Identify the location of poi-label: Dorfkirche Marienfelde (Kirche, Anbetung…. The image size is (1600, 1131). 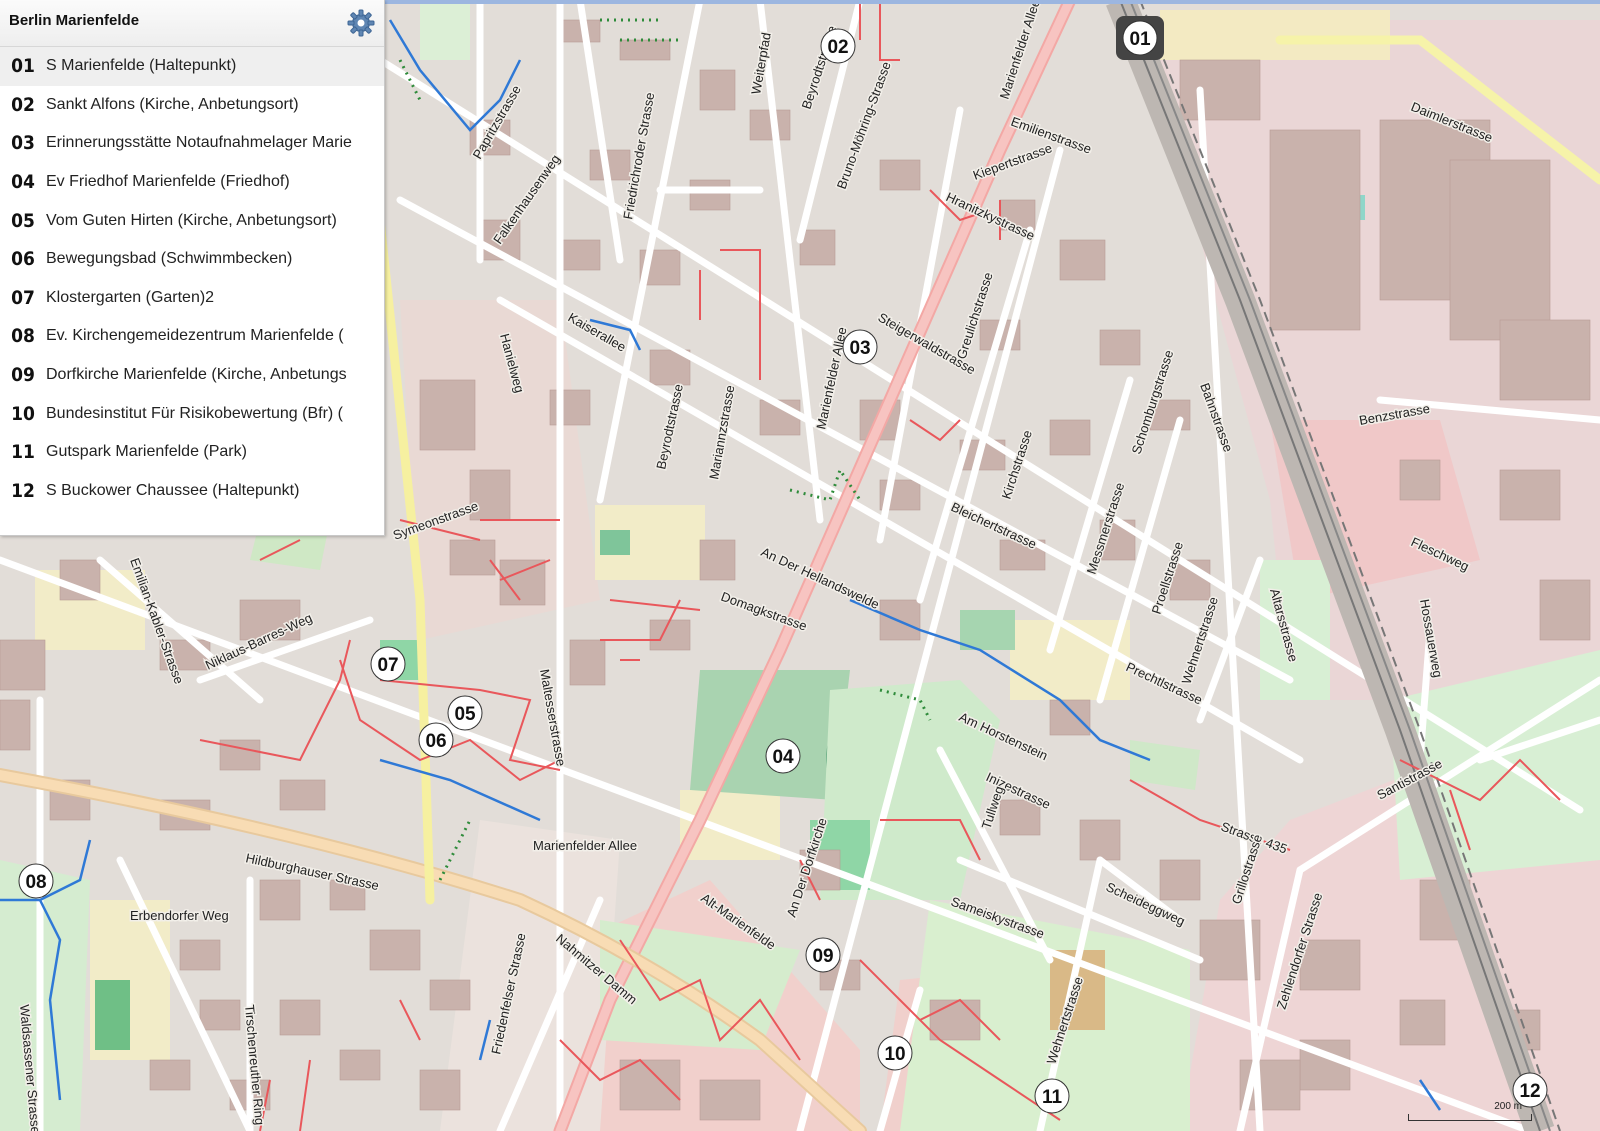
(196, 375).